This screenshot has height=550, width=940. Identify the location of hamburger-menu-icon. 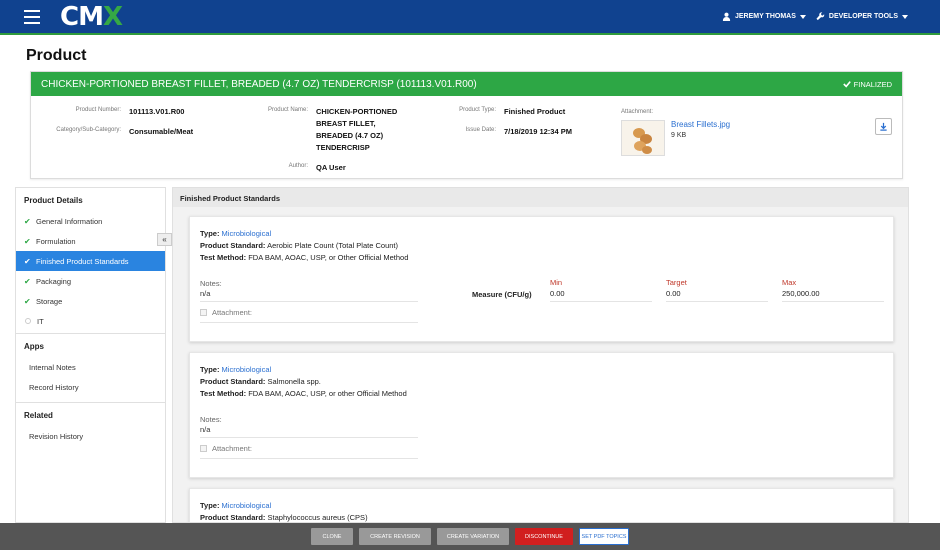
(32, 17).